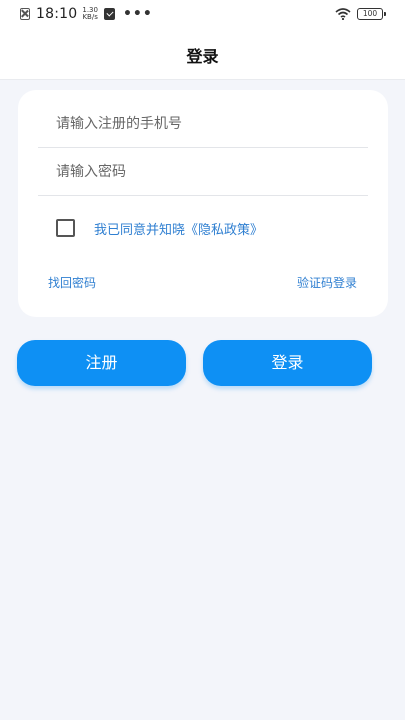  I want to click on page-title: 登录, so click(202, 56).